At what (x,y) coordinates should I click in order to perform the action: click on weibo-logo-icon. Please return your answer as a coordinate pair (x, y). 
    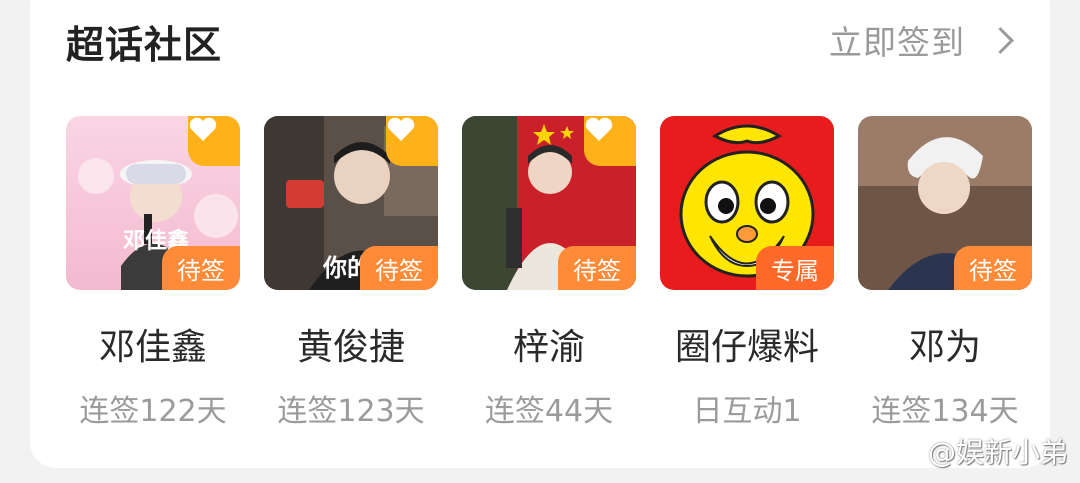
    Looking at the image, I should click on (909, 451).